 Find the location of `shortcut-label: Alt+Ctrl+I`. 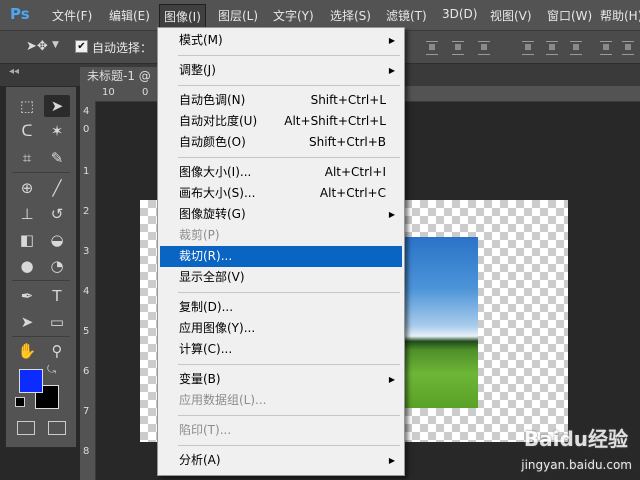

shortcut-label: Alt+Ctrl+I is located at coordinates (355, 172).